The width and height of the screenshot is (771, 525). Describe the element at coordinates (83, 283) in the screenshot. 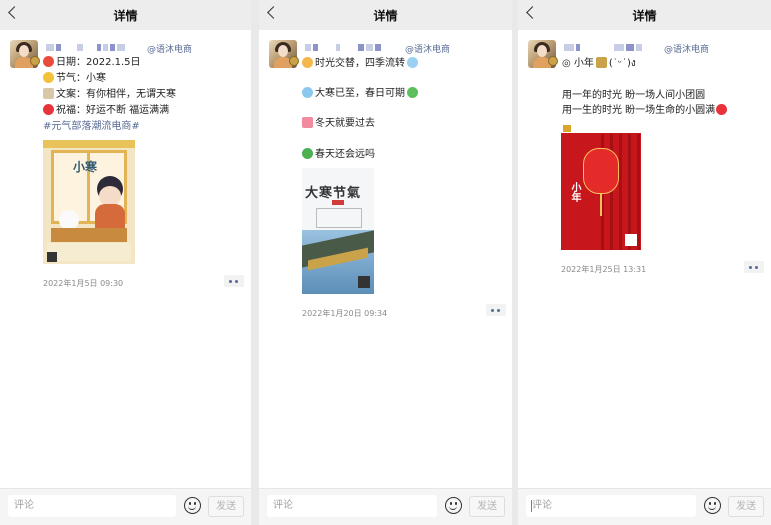

I see `post-time: 2022年1月5日 09:30` at that location.